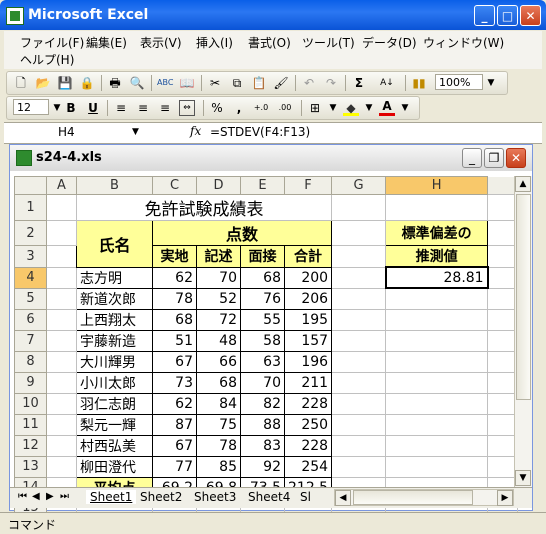 This screenshot has height=534, width=546. I want to click on score-cell: 87, so click(174, 424).